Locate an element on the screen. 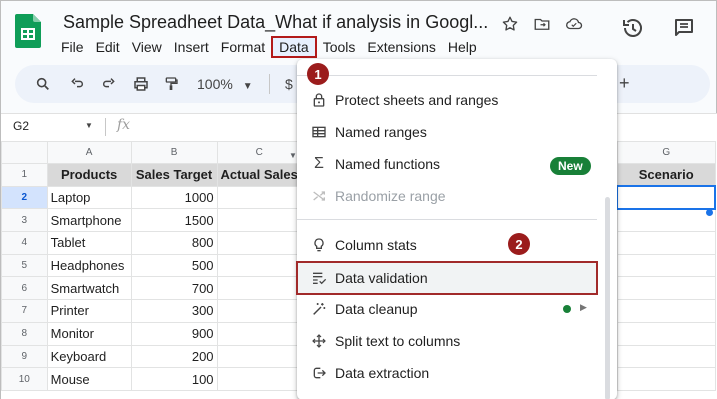  cell-c9 is located at coordinates (259, 356).